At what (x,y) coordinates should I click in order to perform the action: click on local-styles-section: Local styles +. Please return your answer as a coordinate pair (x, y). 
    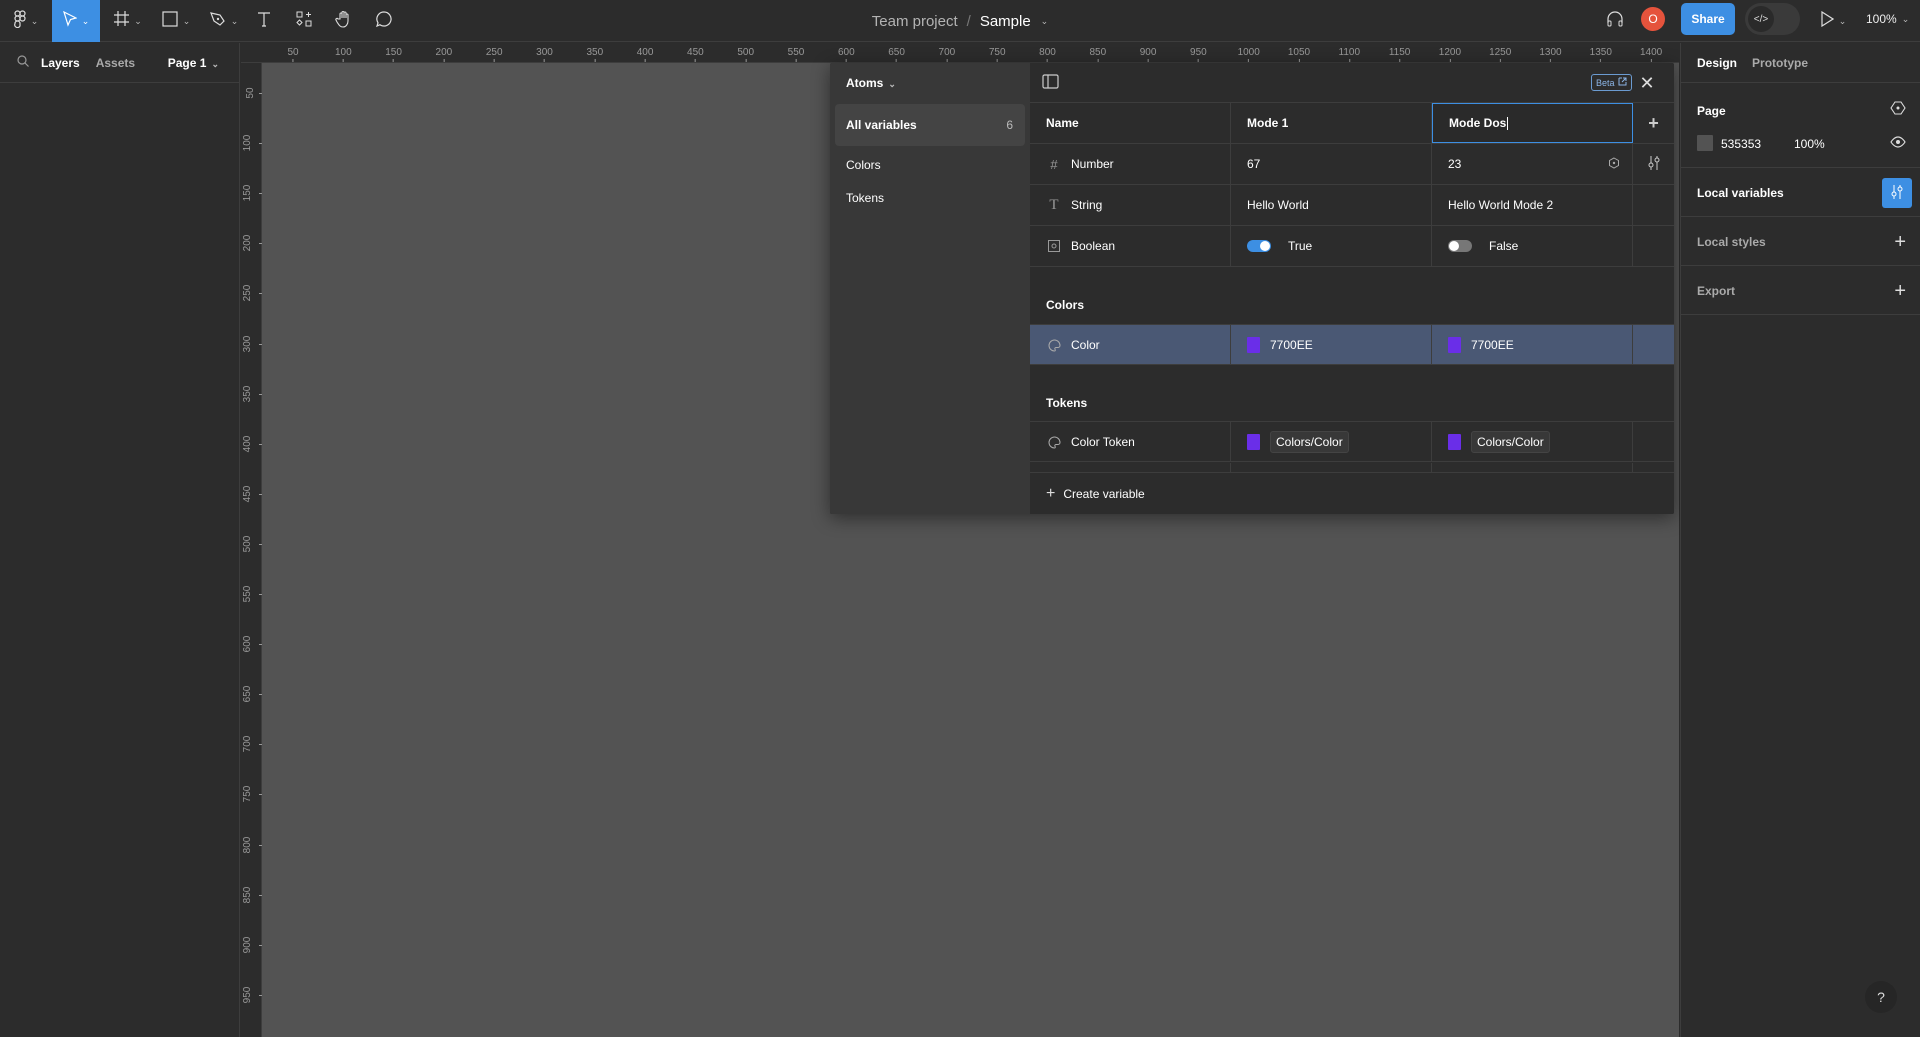
    Looking at the image, I should click on (1800, 241).